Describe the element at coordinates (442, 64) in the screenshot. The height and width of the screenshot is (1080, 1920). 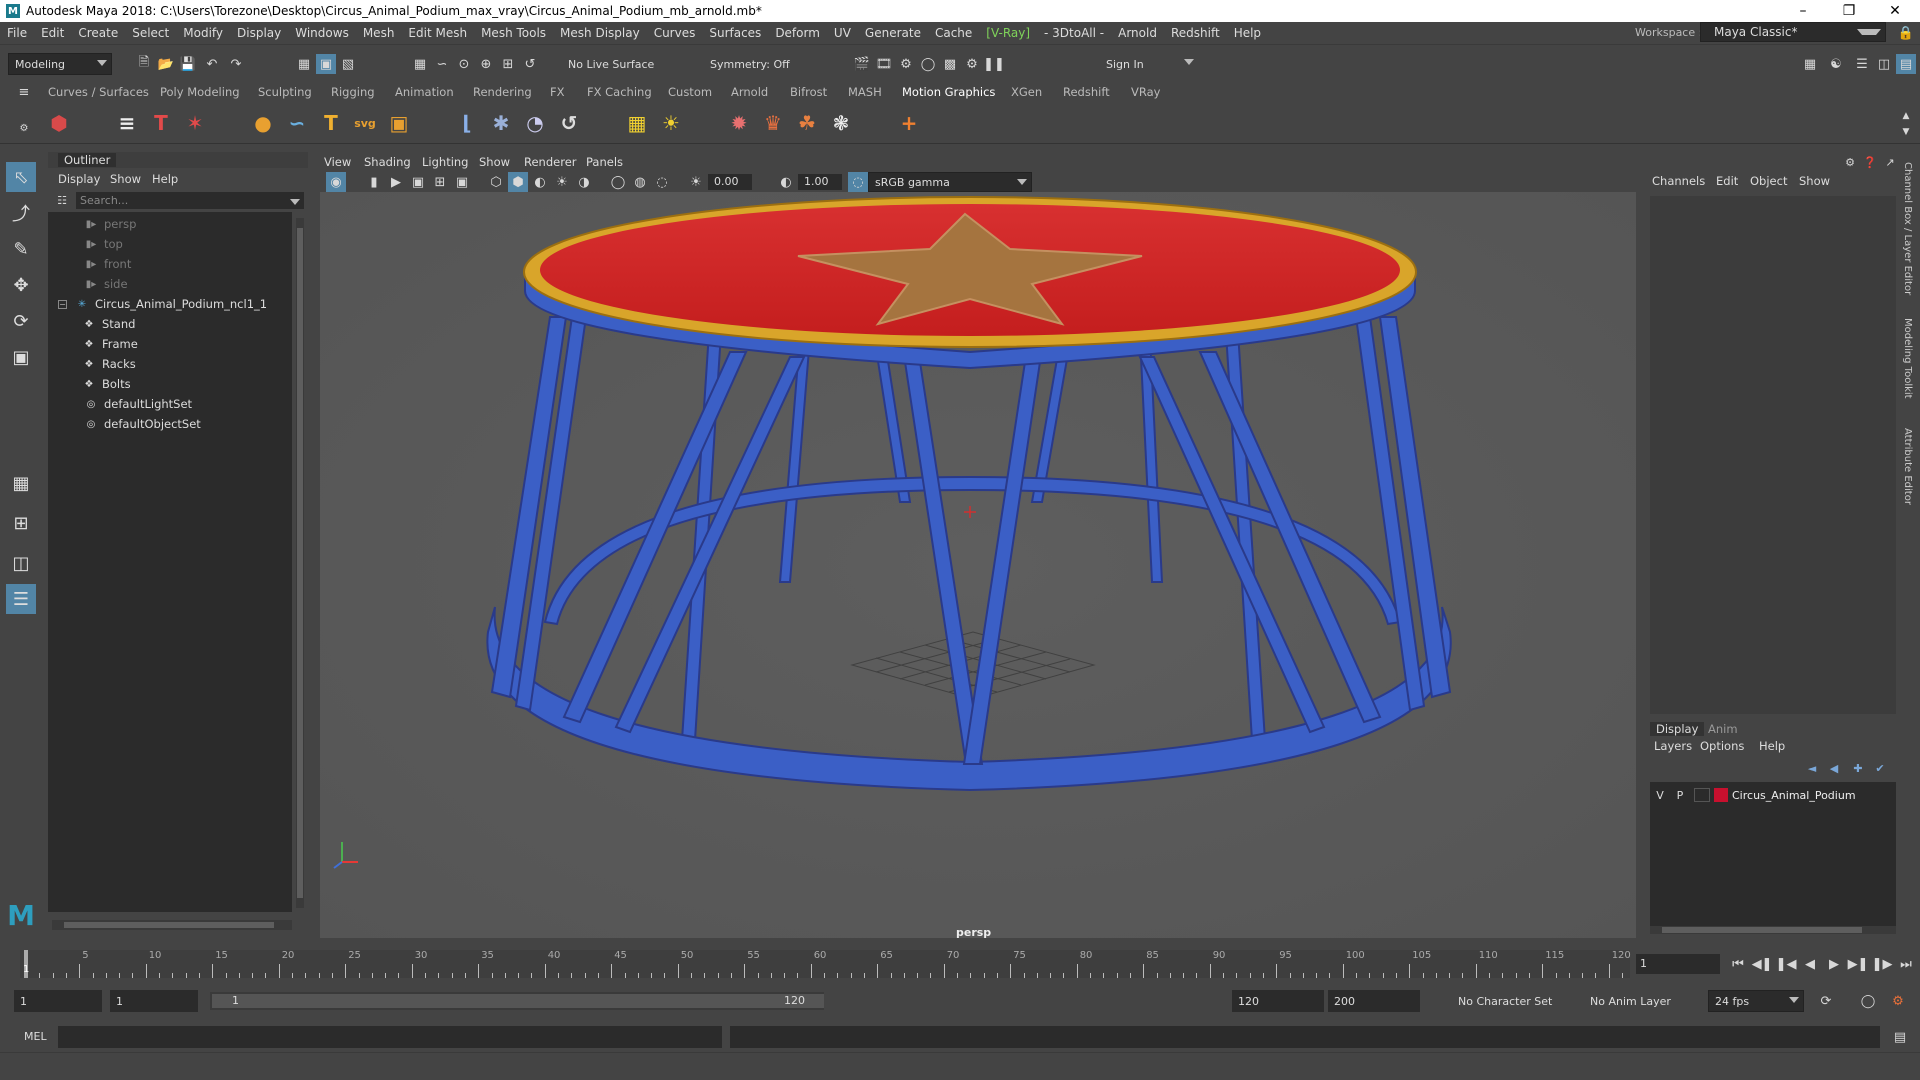
I see `snap-to-curve-icon: ∽` at that location.